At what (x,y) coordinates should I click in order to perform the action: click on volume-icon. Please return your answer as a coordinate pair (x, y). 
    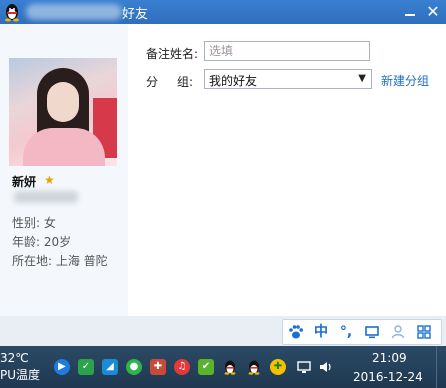
    Looking at the image, I should click on (326, 367).